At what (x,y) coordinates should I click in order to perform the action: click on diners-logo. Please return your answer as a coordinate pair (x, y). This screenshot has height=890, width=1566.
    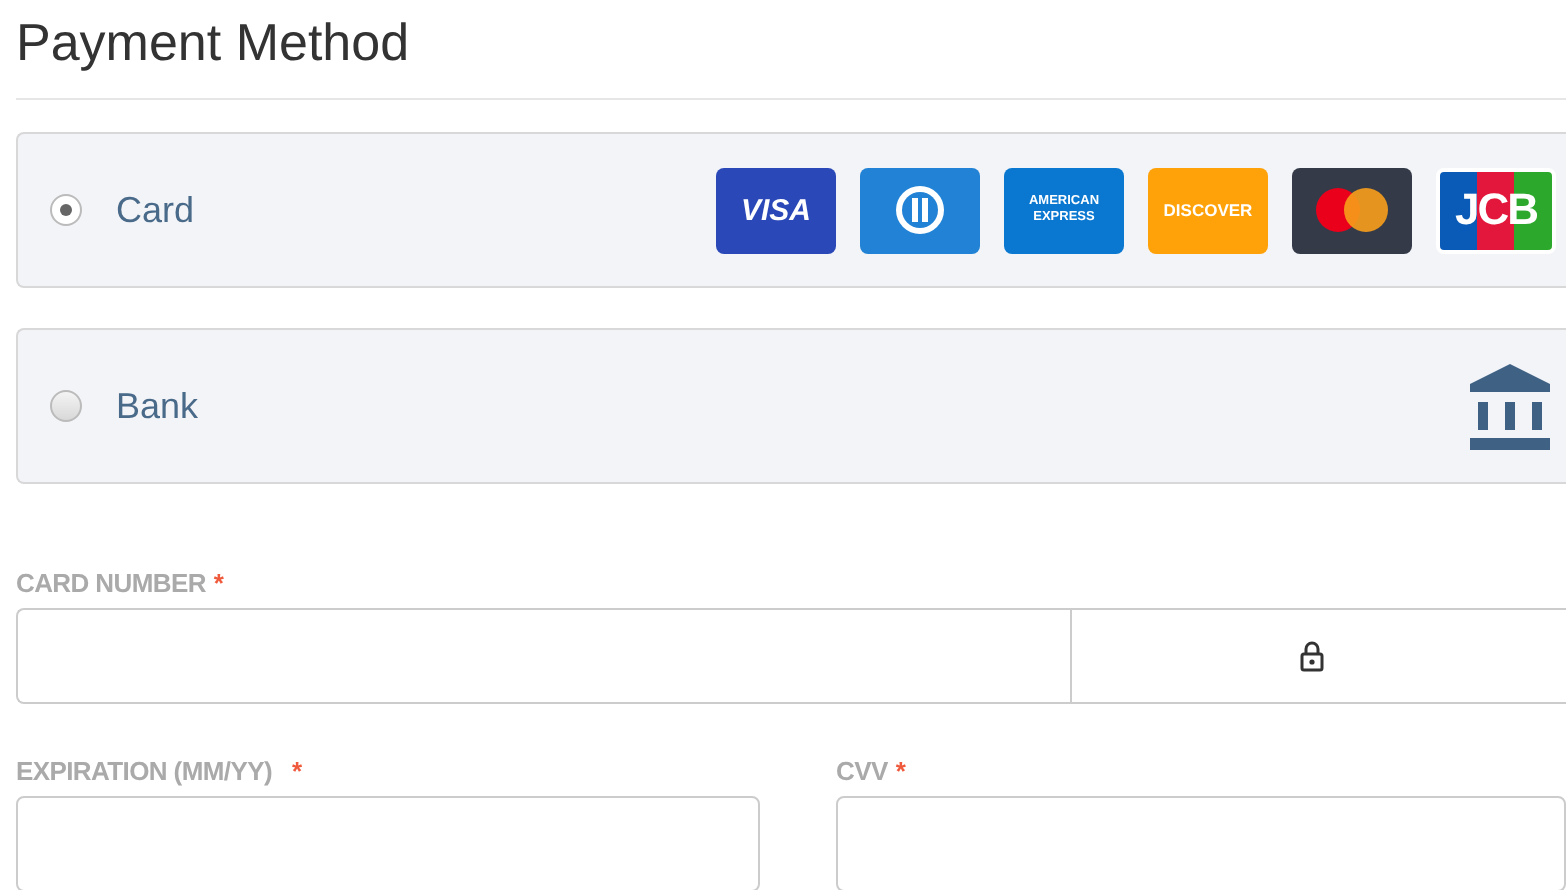
    Looking at the image, I should click on (920, 210).